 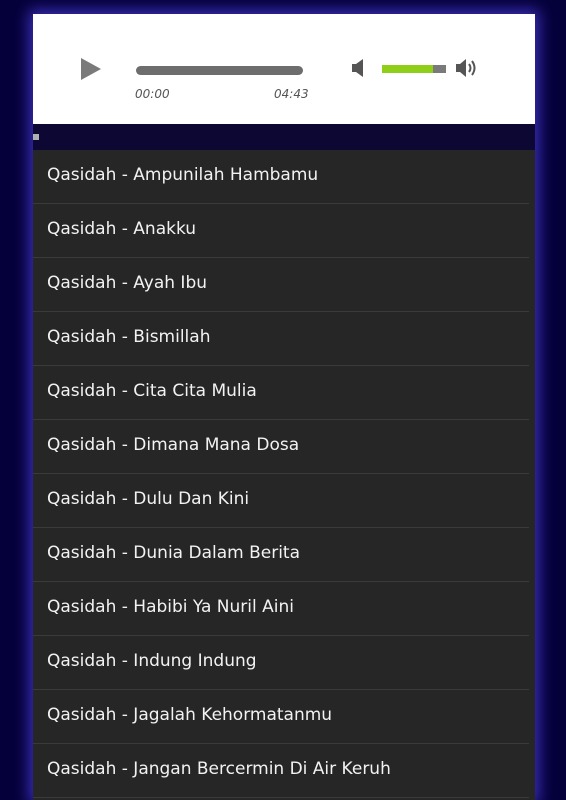 I want to click on track-title: Qasidah - Ampunilah Hambamu, so click(x=183, y=175).